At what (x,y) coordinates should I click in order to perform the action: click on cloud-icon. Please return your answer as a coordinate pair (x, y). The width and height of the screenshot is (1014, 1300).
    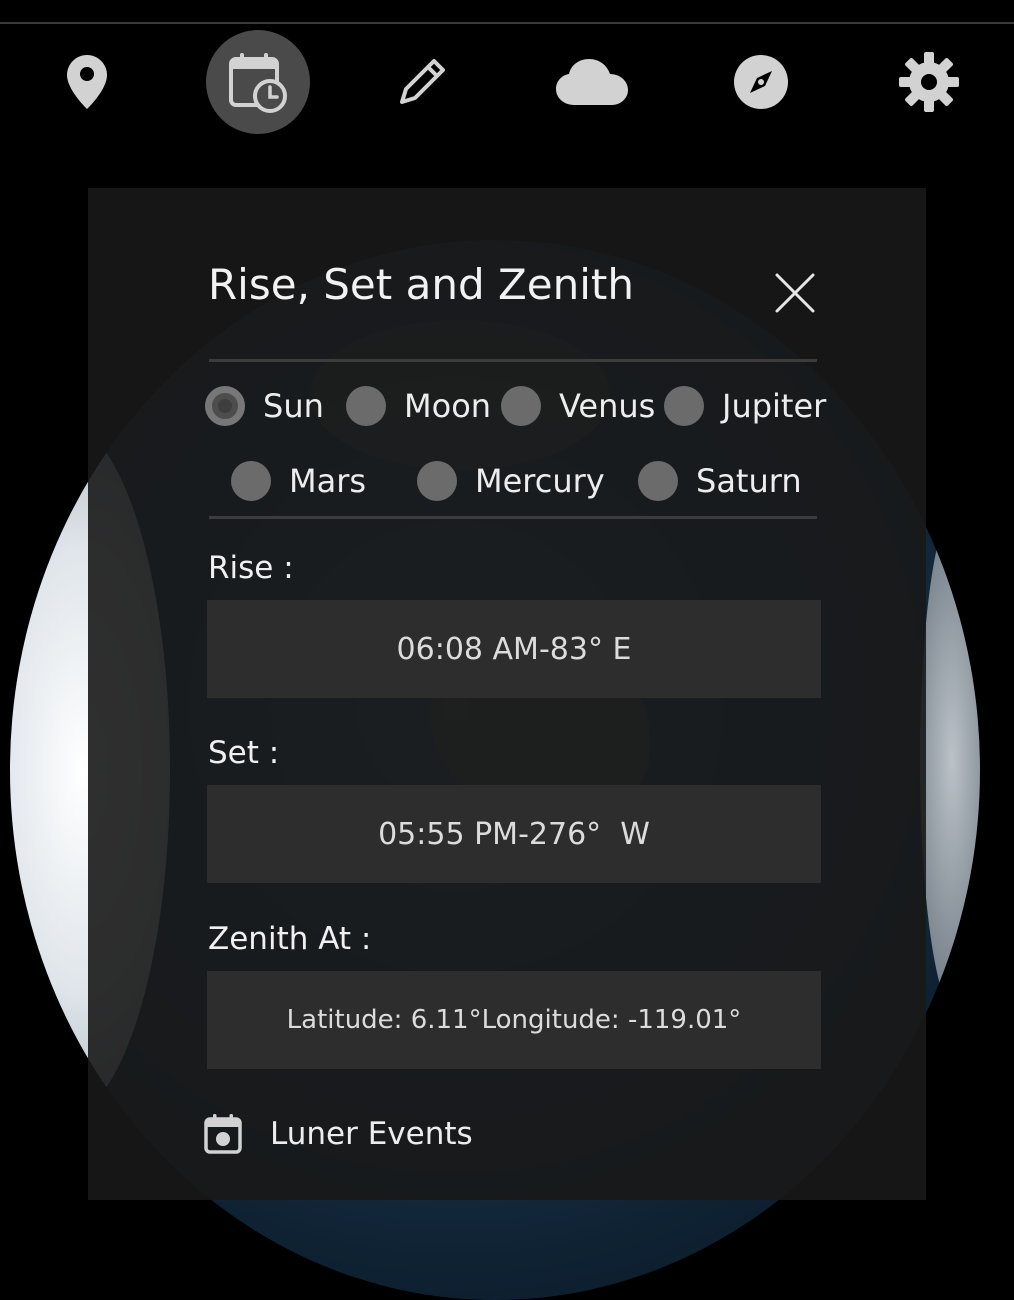
    Looking at the image, I should click on (592, 82).